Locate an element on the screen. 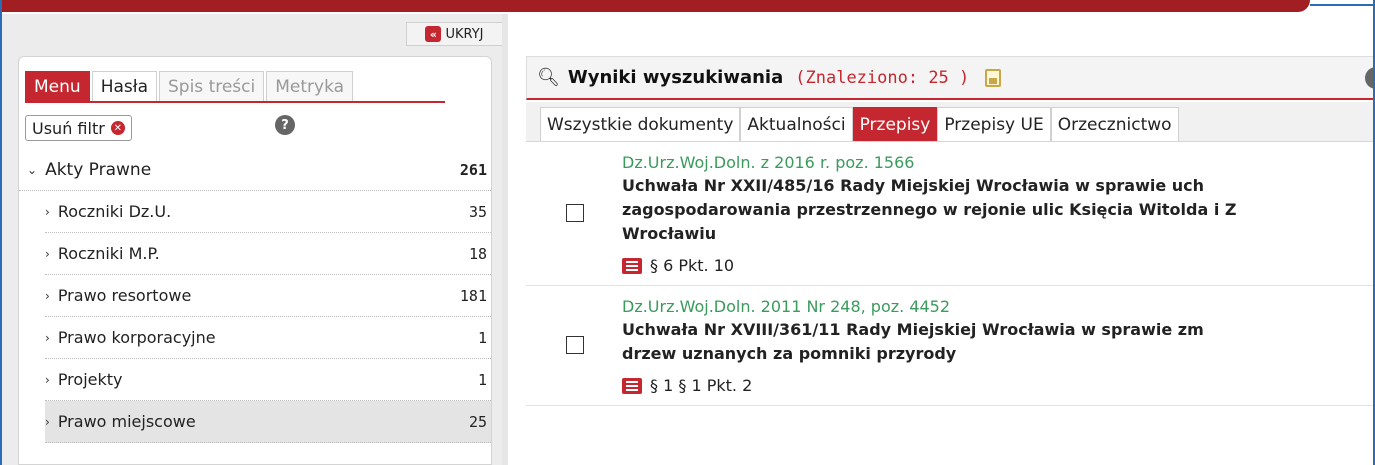  chevron-down-icon: ⌄ is located at coordinates (32, 169).